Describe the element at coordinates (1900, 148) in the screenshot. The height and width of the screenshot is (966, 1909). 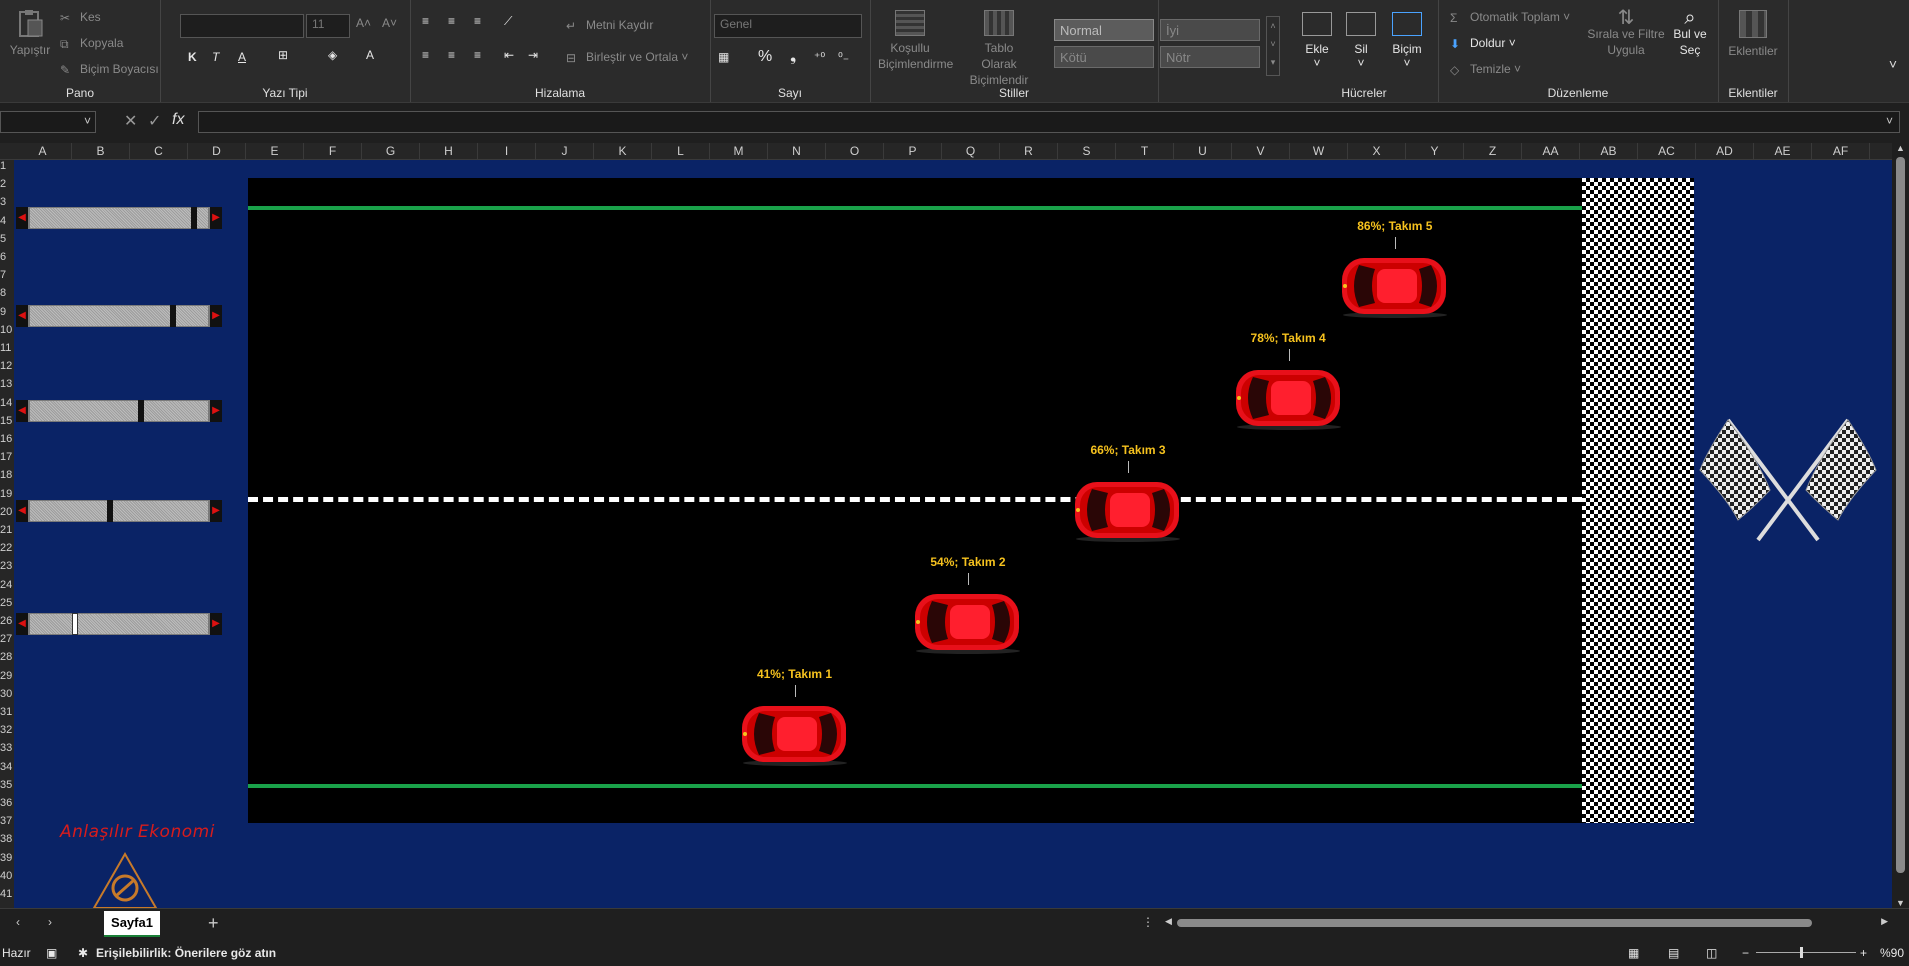
I see `scroll-up-icon: ▲` at that location.